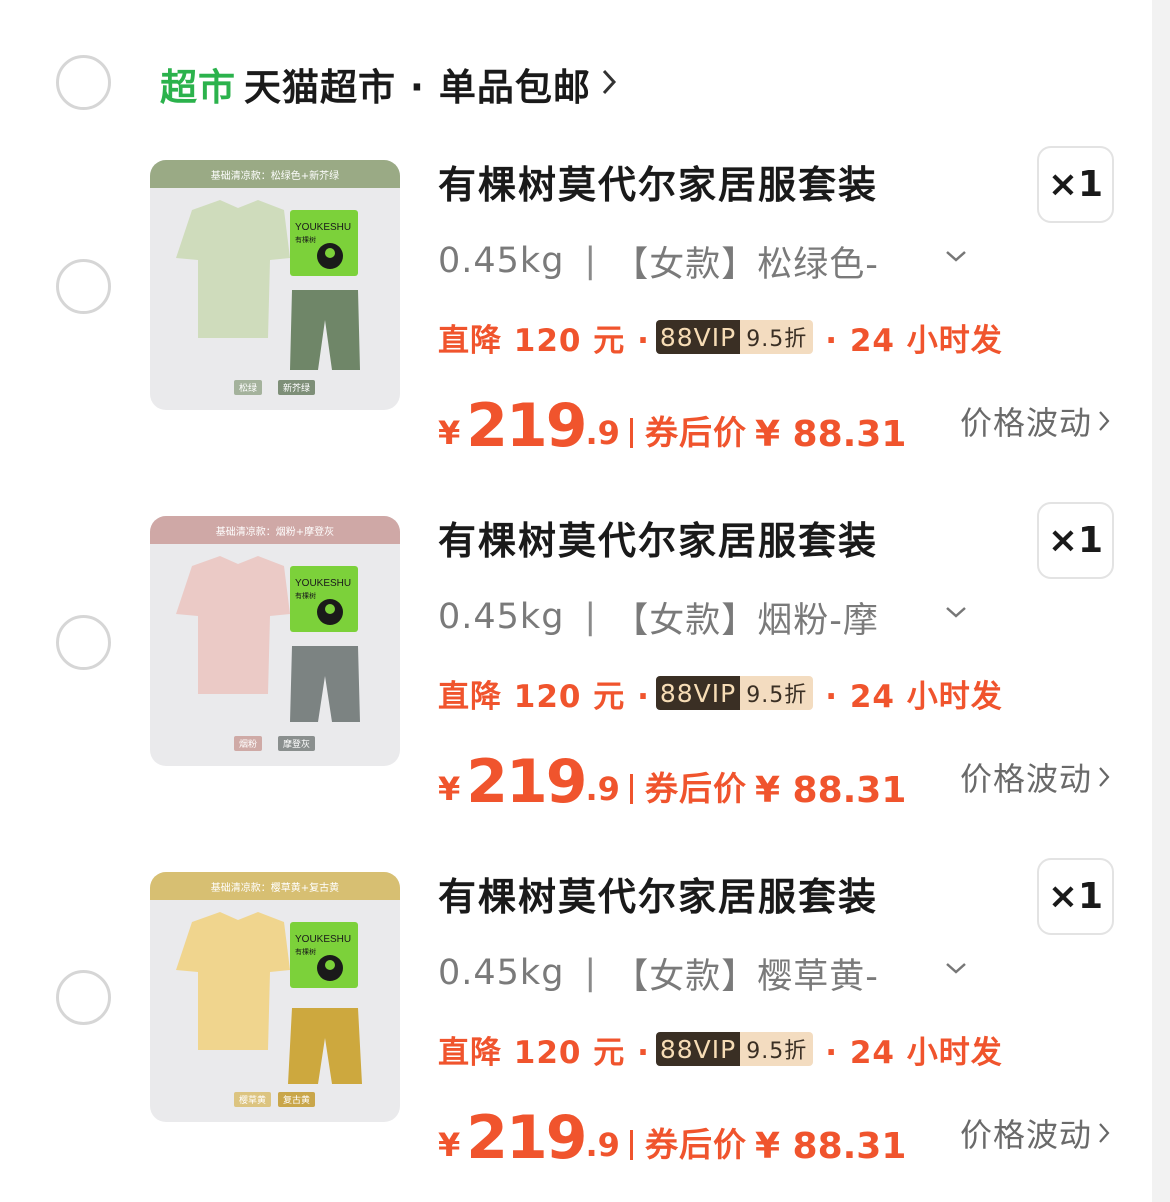  I want to click on product-image: 基础清凉款：樱草黄+复古黄 YOUKESHU 有棵树 樱草黄 复古黄, so click(275, 997).